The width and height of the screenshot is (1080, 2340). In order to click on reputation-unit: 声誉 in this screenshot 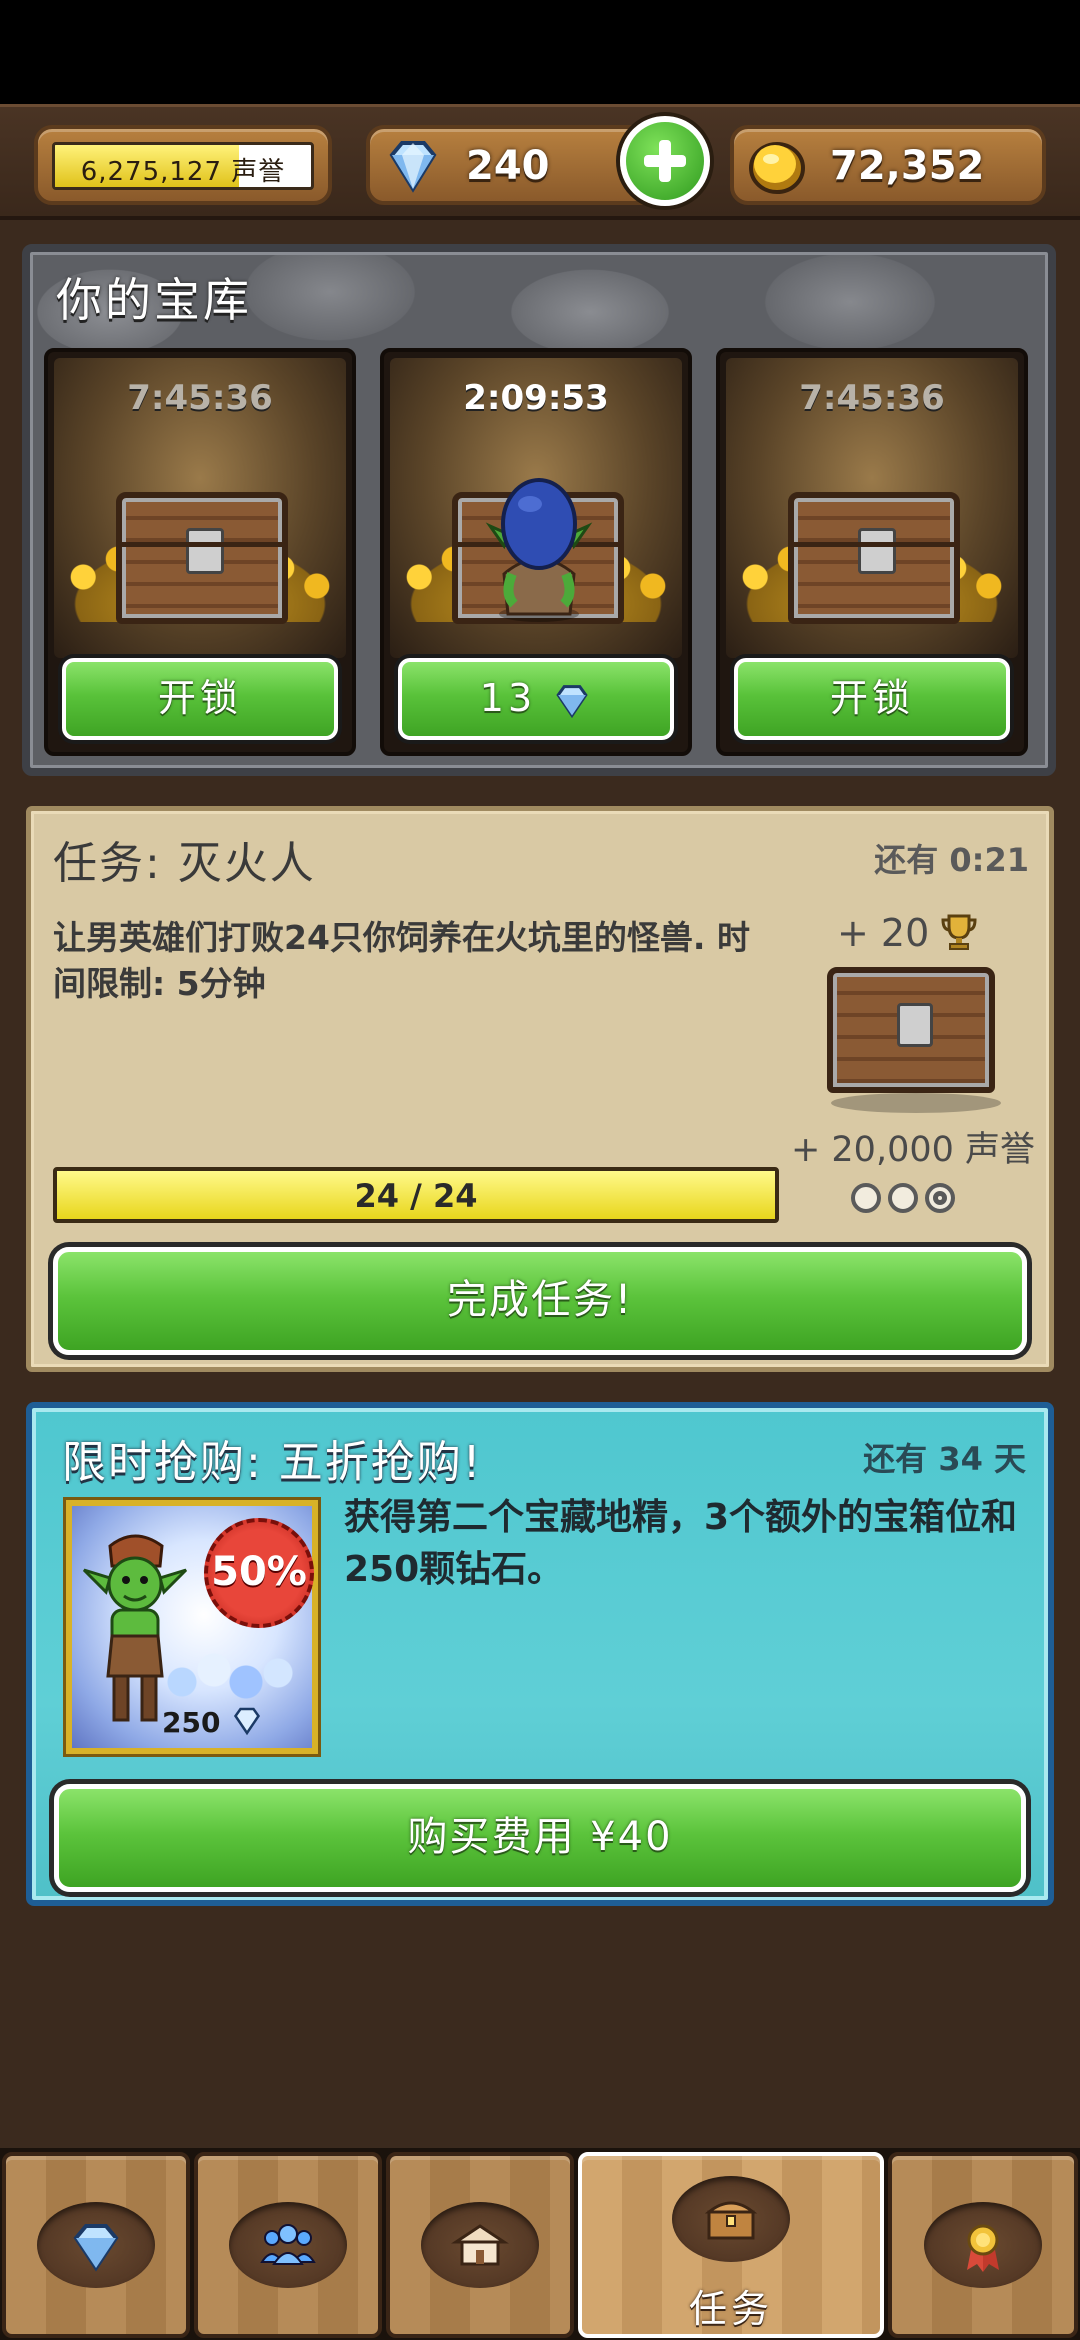, I will do `click(258, 172)`.